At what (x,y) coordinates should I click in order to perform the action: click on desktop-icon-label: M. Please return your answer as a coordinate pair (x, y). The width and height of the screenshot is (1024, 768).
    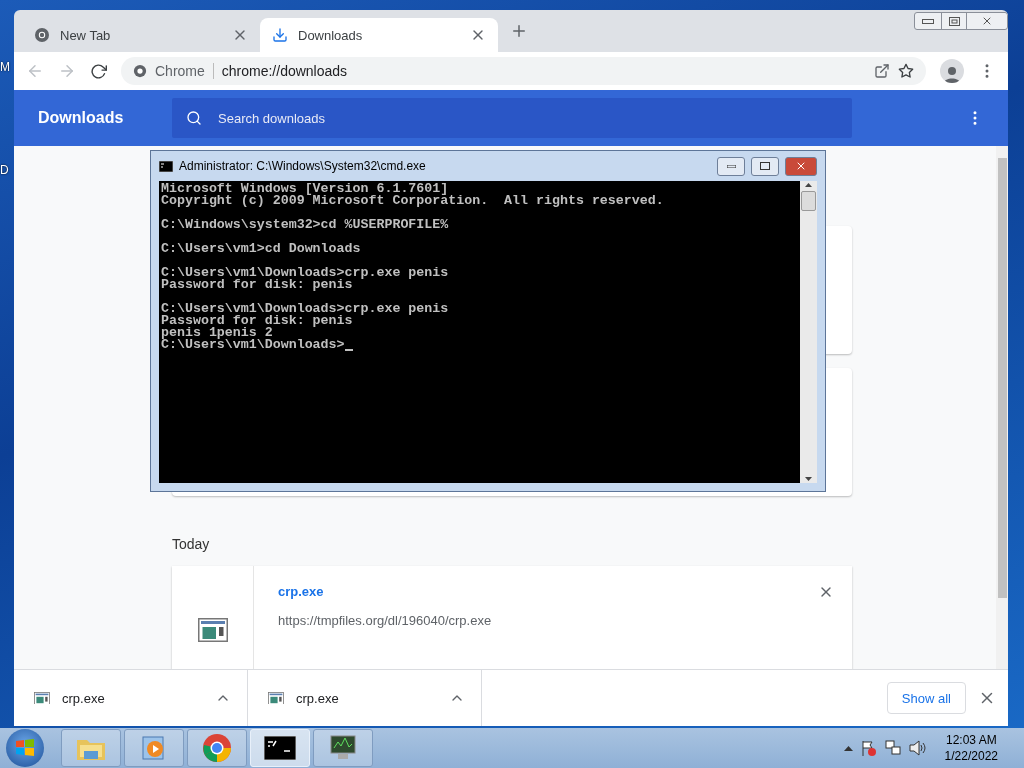
    Looking at the image, I should click on (5, 67).